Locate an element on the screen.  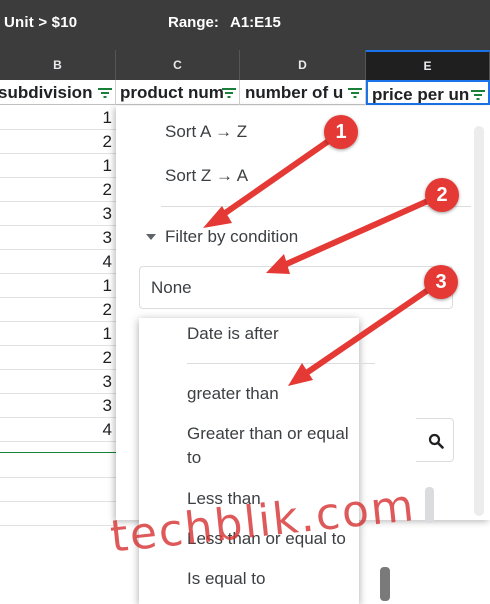
panel-scrollbar is located at coordinates (479, 321).